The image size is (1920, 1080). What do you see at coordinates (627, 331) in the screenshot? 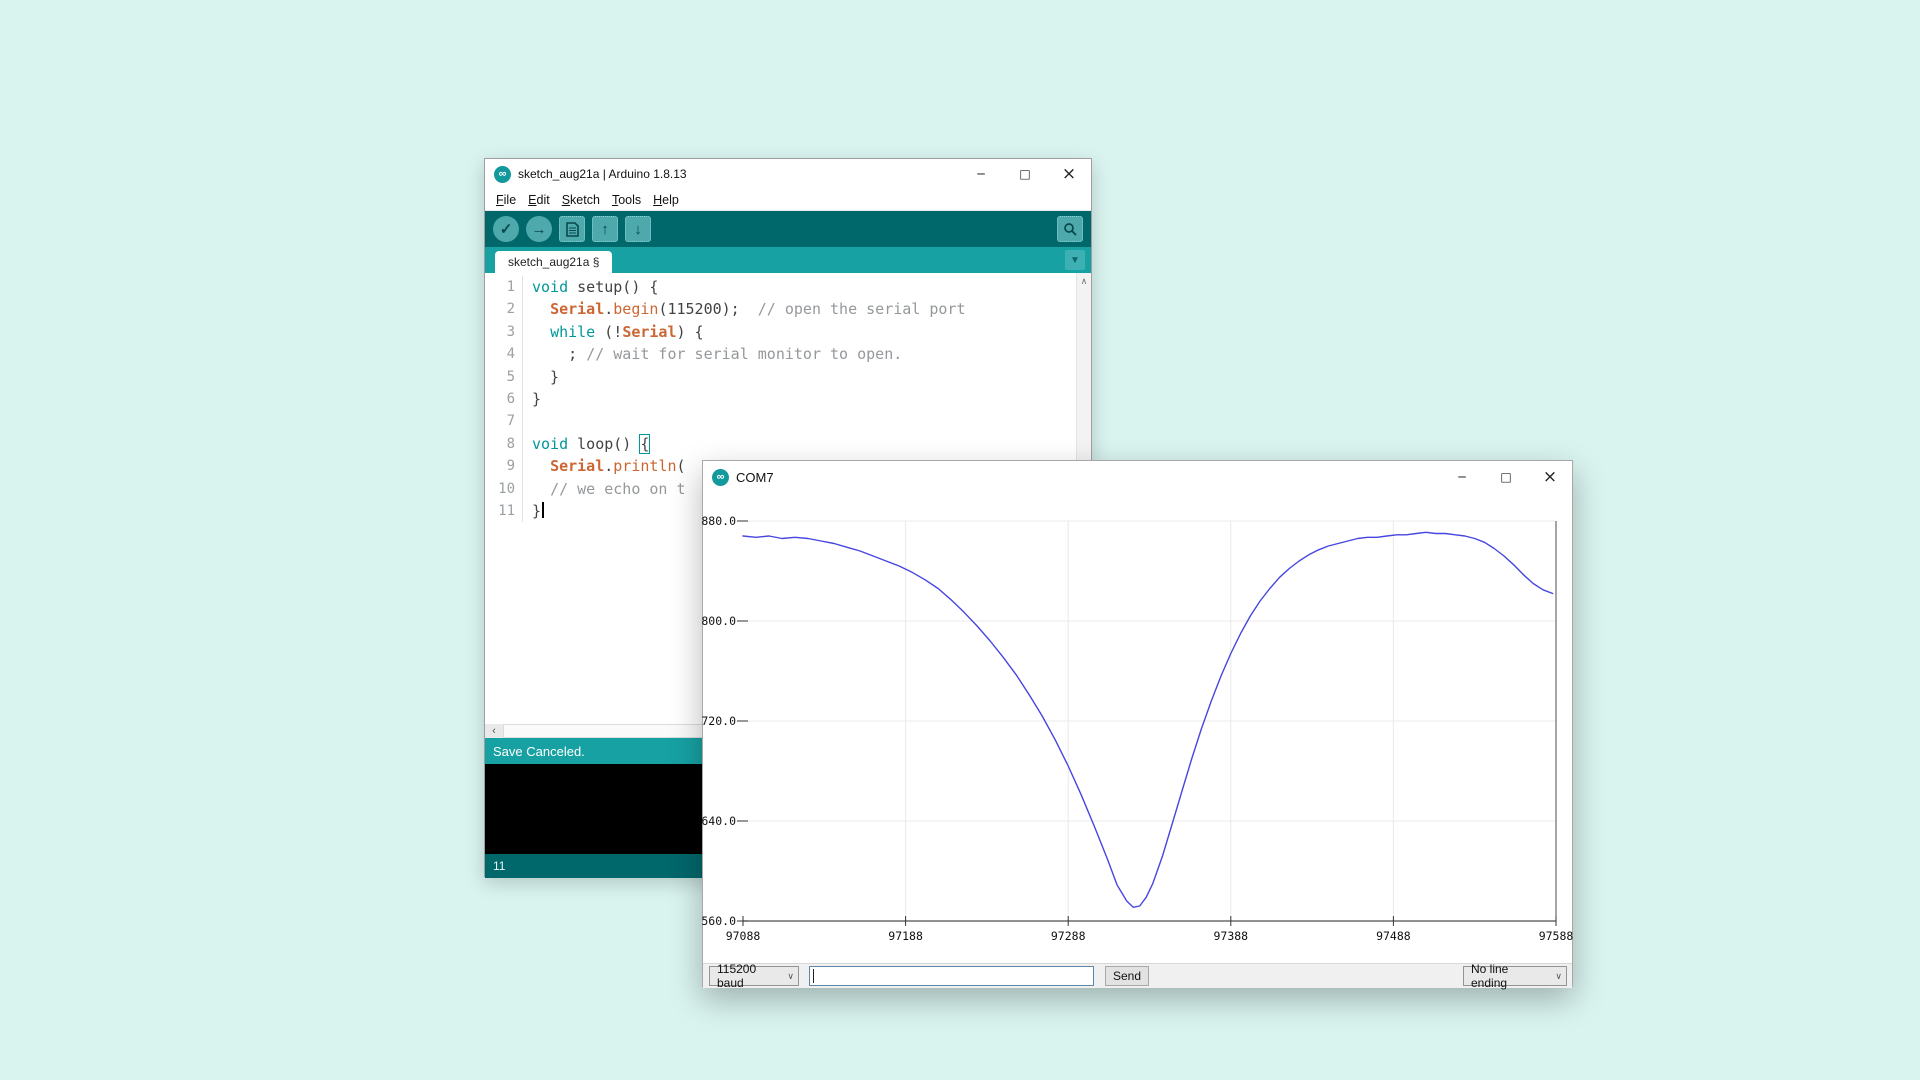
I see `line-text: while (!Serial) {` at bounding box center [627, 331].